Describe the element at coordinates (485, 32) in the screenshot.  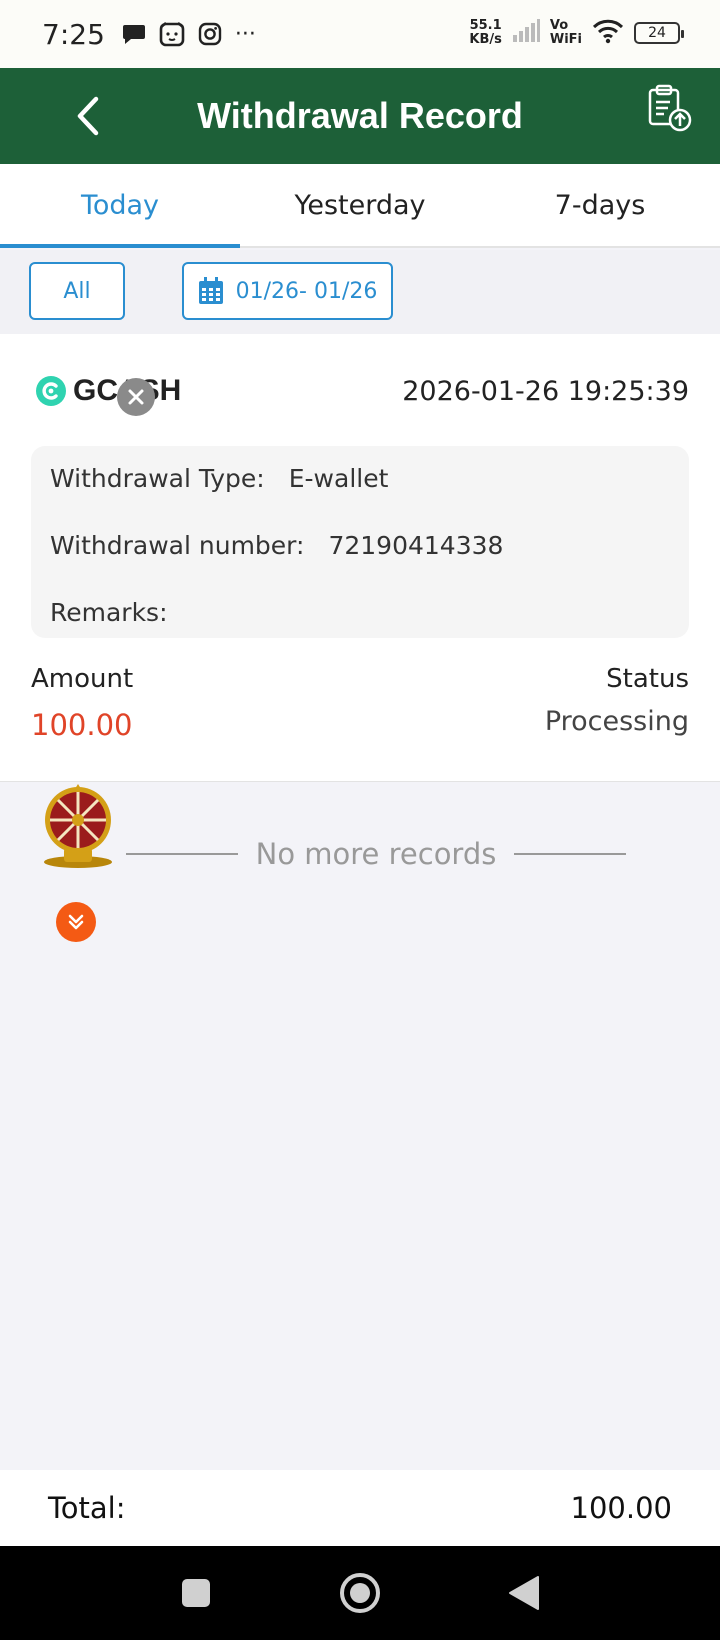
I see `network-speed: 55.1 KB/s` at that location.